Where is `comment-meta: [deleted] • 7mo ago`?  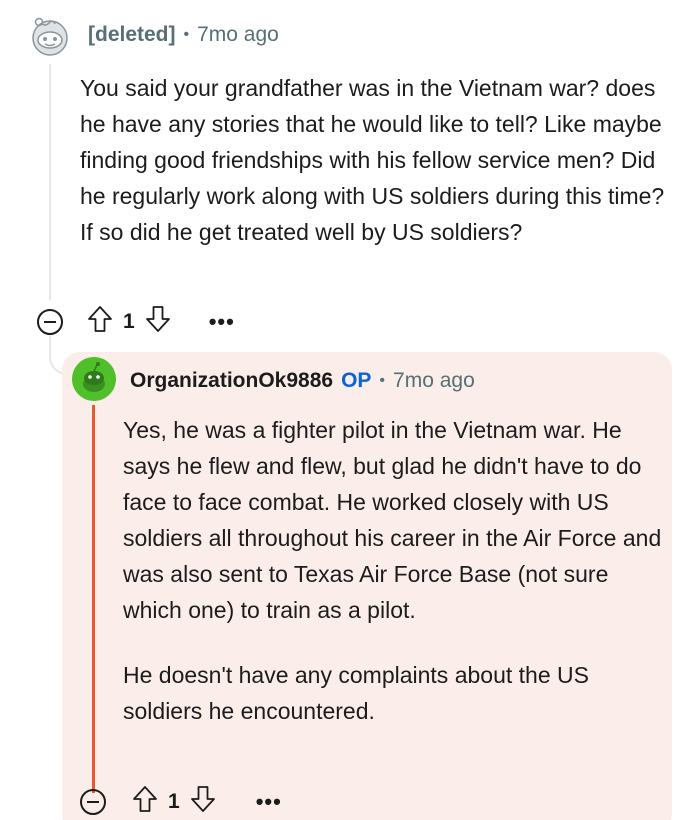
comment-meta: [deleted] • 7mo ago is located at coordinates (183, 35).